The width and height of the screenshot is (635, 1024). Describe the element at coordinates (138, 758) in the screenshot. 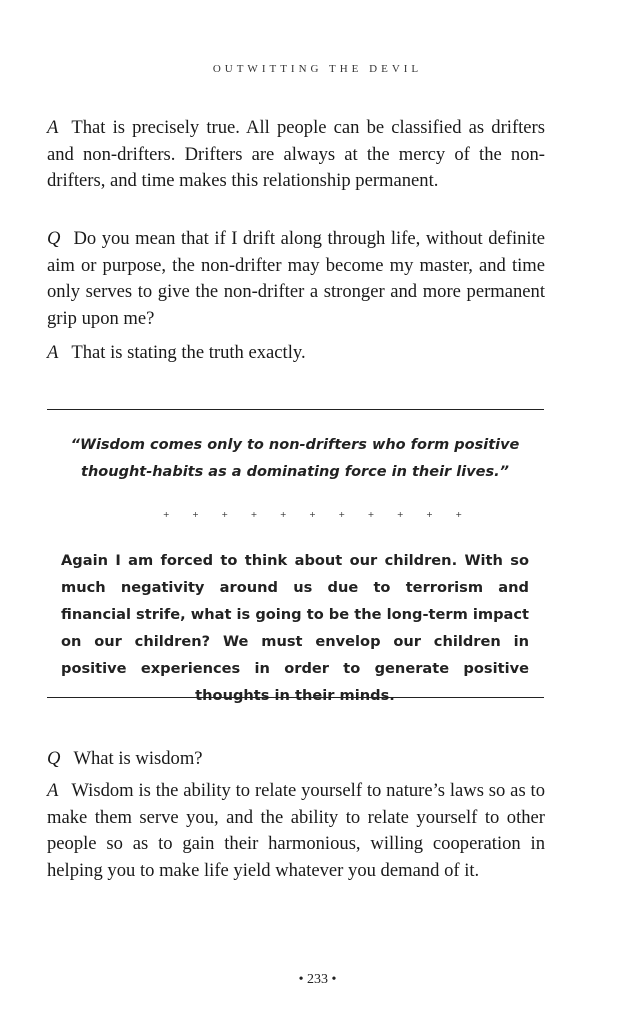

I see `question-text: What is wisdom?` at that location.